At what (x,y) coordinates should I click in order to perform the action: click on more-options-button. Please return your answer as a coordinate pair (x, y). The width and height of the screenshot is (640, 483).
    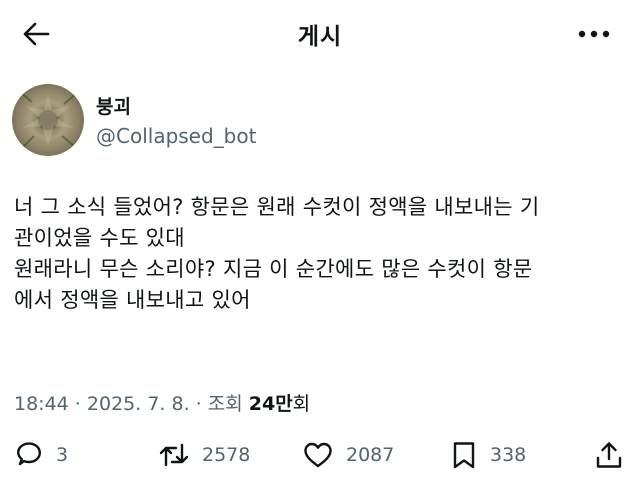
    Looking at the image, I should click on (594, 34).